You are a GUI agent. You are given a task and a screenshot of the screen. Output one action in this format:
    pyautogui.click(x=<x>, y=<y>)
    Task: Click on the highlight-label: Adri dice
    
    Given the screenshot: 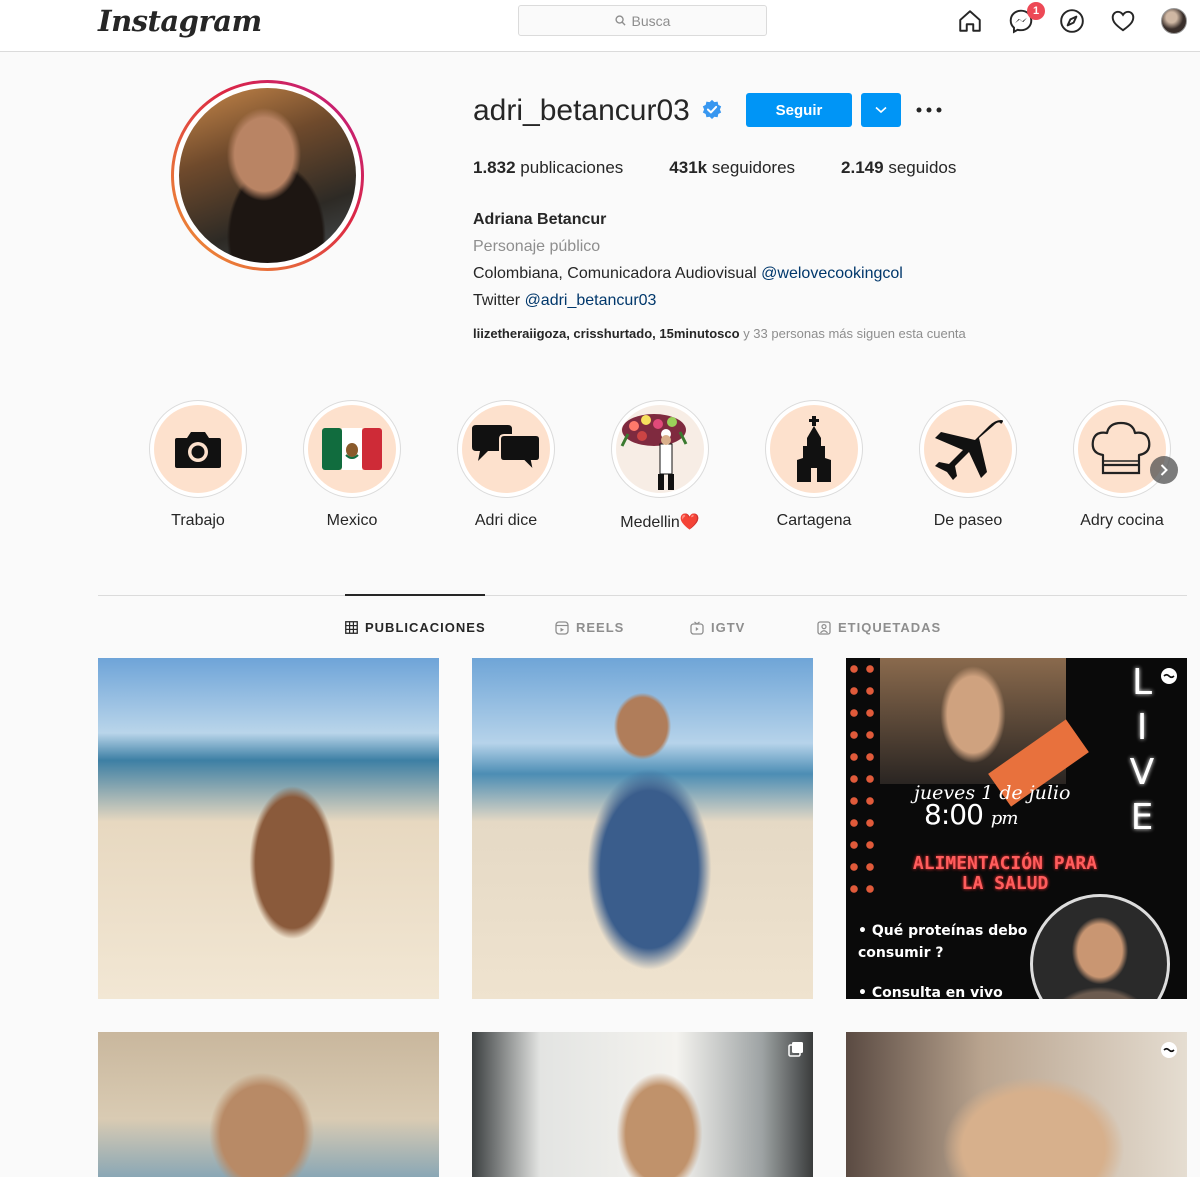 What is the action you would take?
    pyautogui.click(x=506, y=520)
    